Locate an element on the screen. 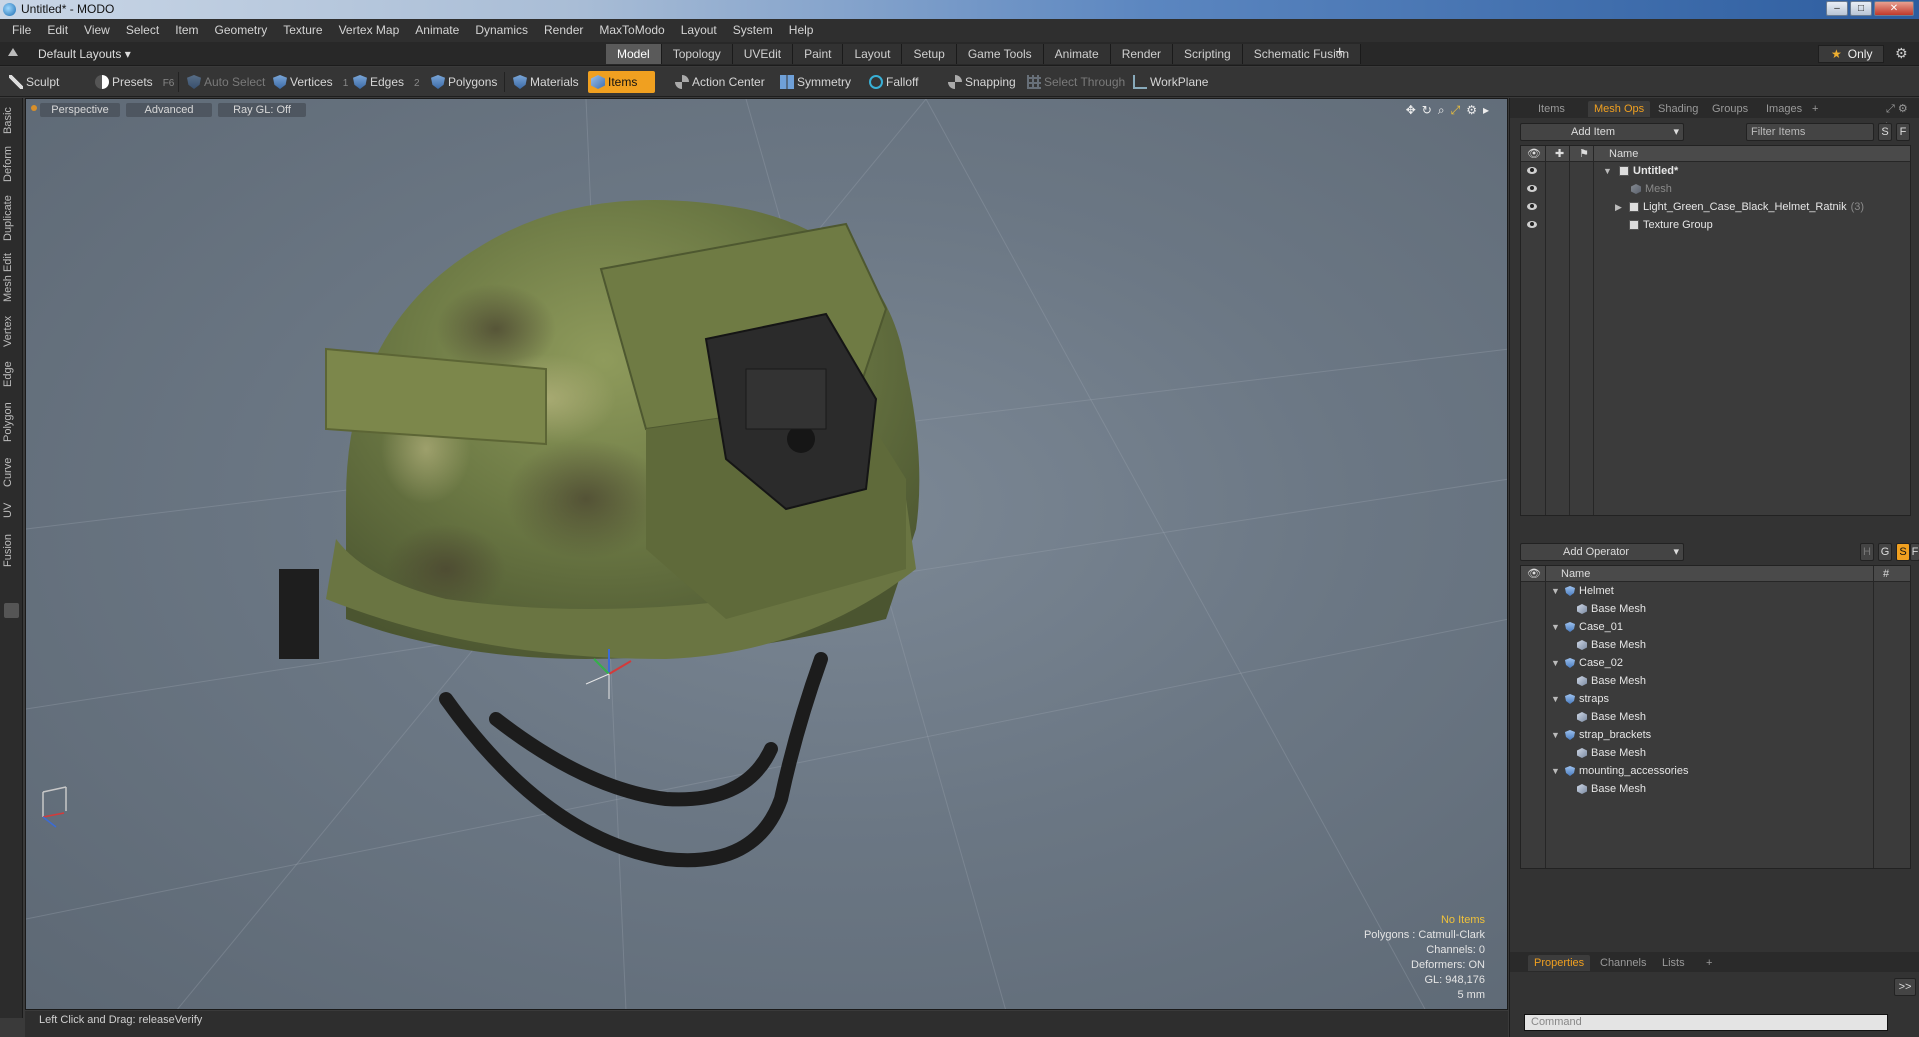 The width and height of the screenshot is (1919, 1037). collapse-up-icon is located at coordinates (13, 52).